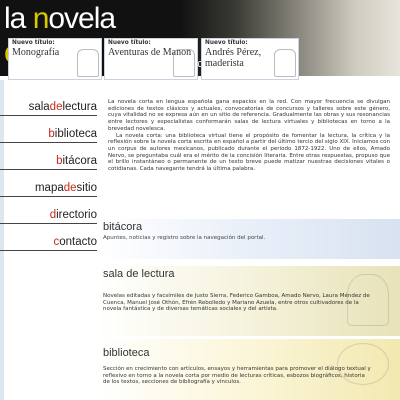 Image resolution: width=400 pixels, height=400 pixels. Describe the element at coordinates (48, 161) in the screenshot. I see `nav-item-bitacora: bitácora` at that location.